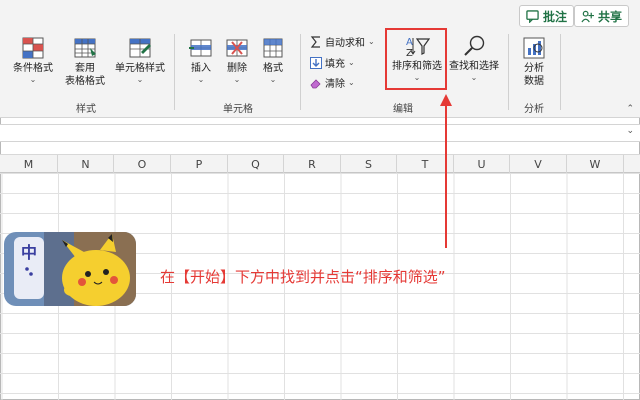  What do you see at coordinates (320, 133) in the screenshot?
I see `formula-bar: ⌄` at bounding box center [320, 133].